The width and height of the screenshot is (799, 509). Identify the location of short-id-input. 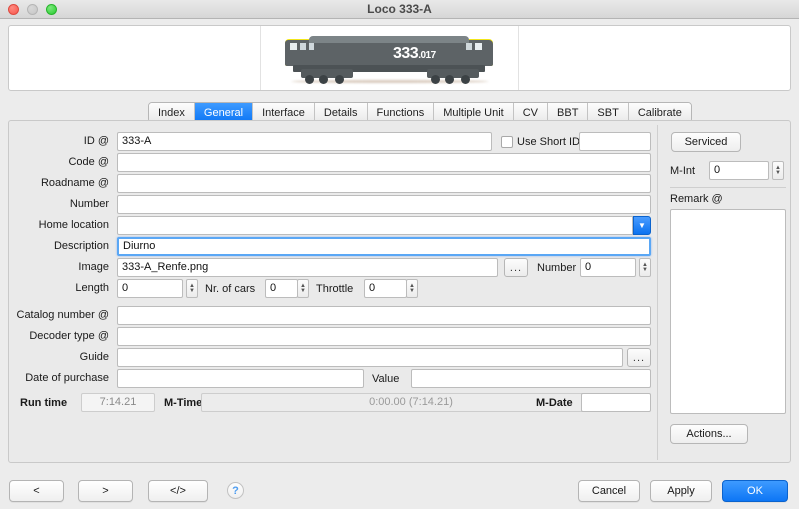
(615, 141).